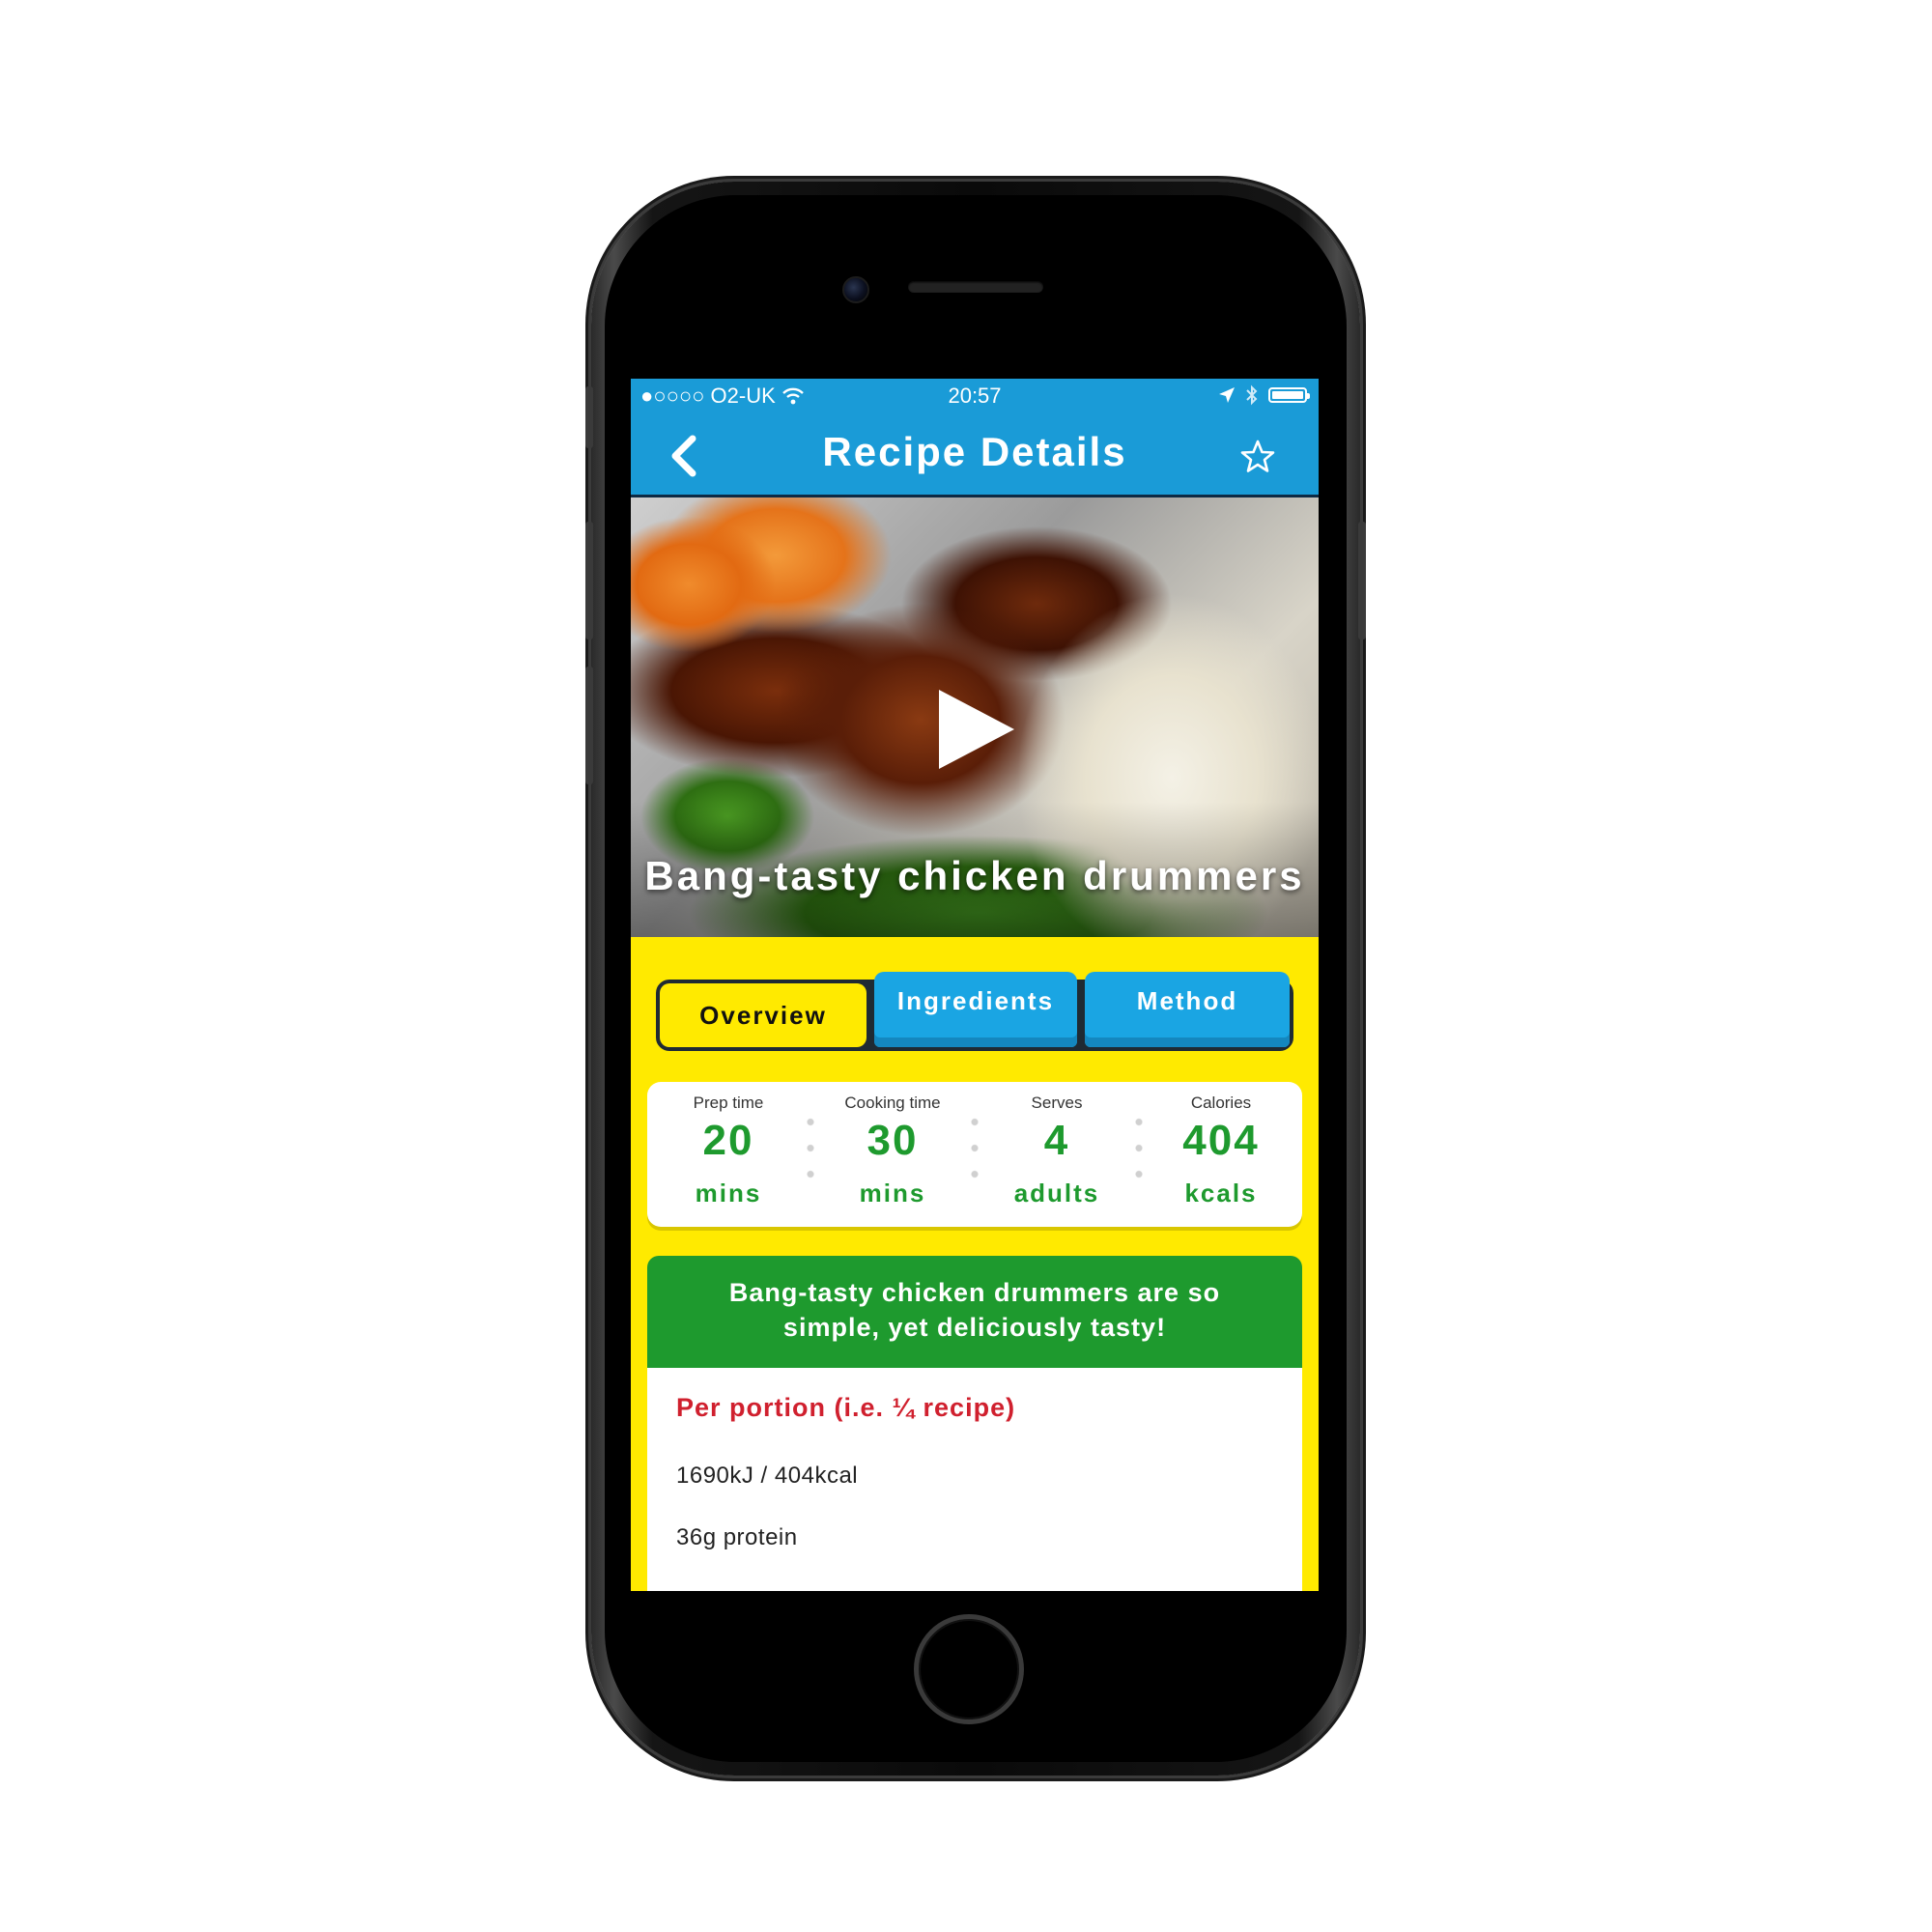 The height and width of the screenshot is (1932, 1932). I want to click on page-title: Recipe Details, so click(974, 451).